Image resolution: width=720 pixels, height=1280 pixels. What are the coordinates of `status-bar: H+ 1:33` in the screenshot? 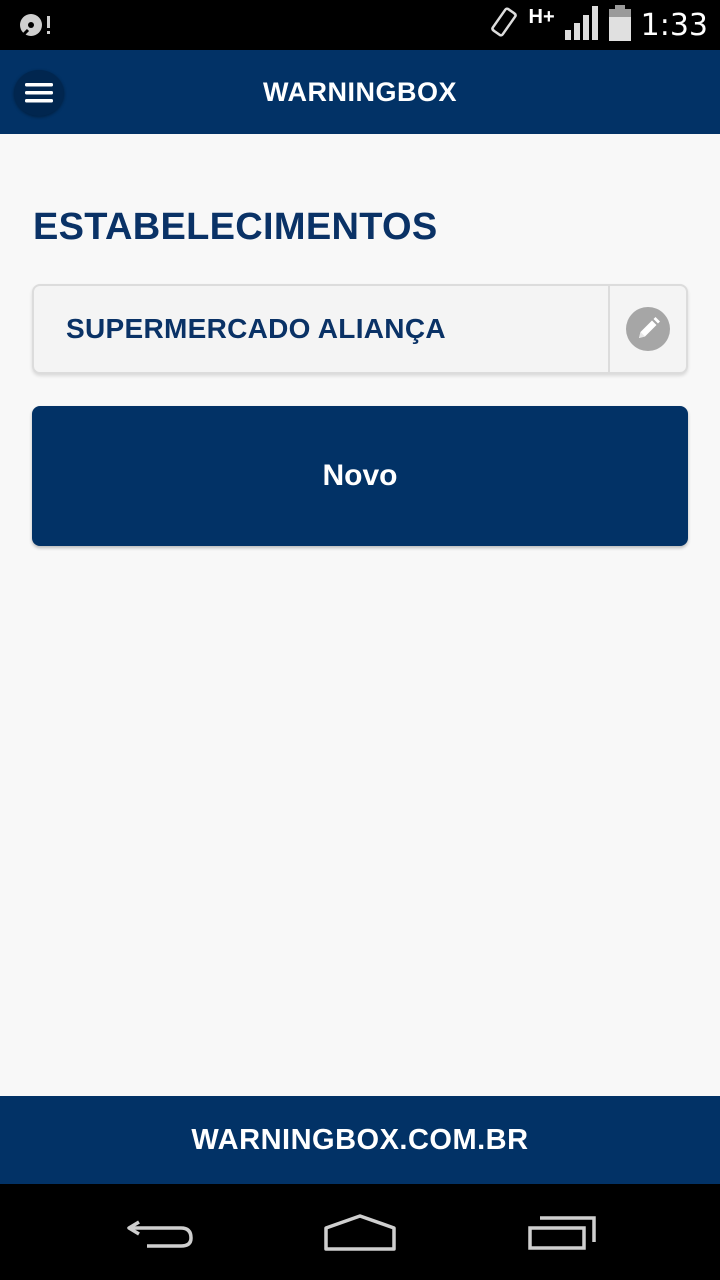 It's located at (360, 25).